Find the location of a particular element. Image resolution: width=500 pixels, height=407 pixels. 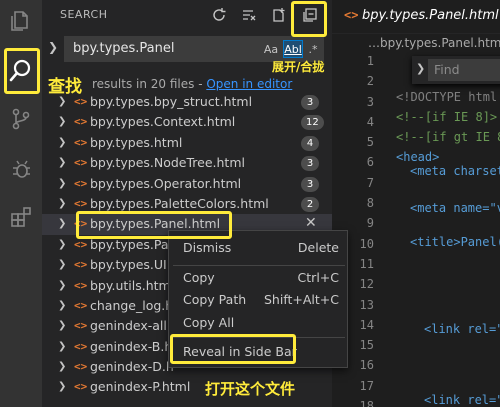

file-row: ❯ <> bpy.types.Operator.html 3 is located at coordinates (187, 184).